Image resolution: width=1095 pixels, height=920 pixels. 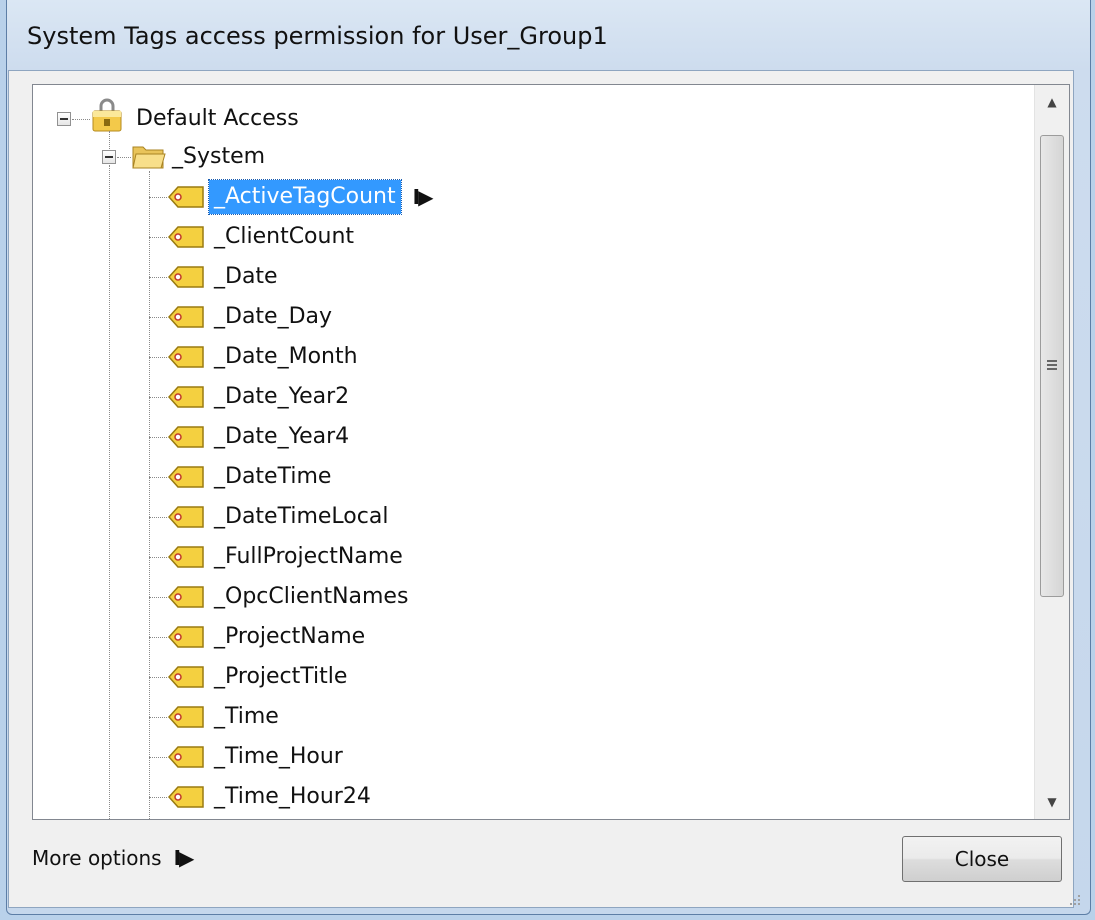 What do you see at coordinates (292, 796) in the screenshot?
I see `tree-item-label: _Time_Hour24` at bounding box center [292, 796].